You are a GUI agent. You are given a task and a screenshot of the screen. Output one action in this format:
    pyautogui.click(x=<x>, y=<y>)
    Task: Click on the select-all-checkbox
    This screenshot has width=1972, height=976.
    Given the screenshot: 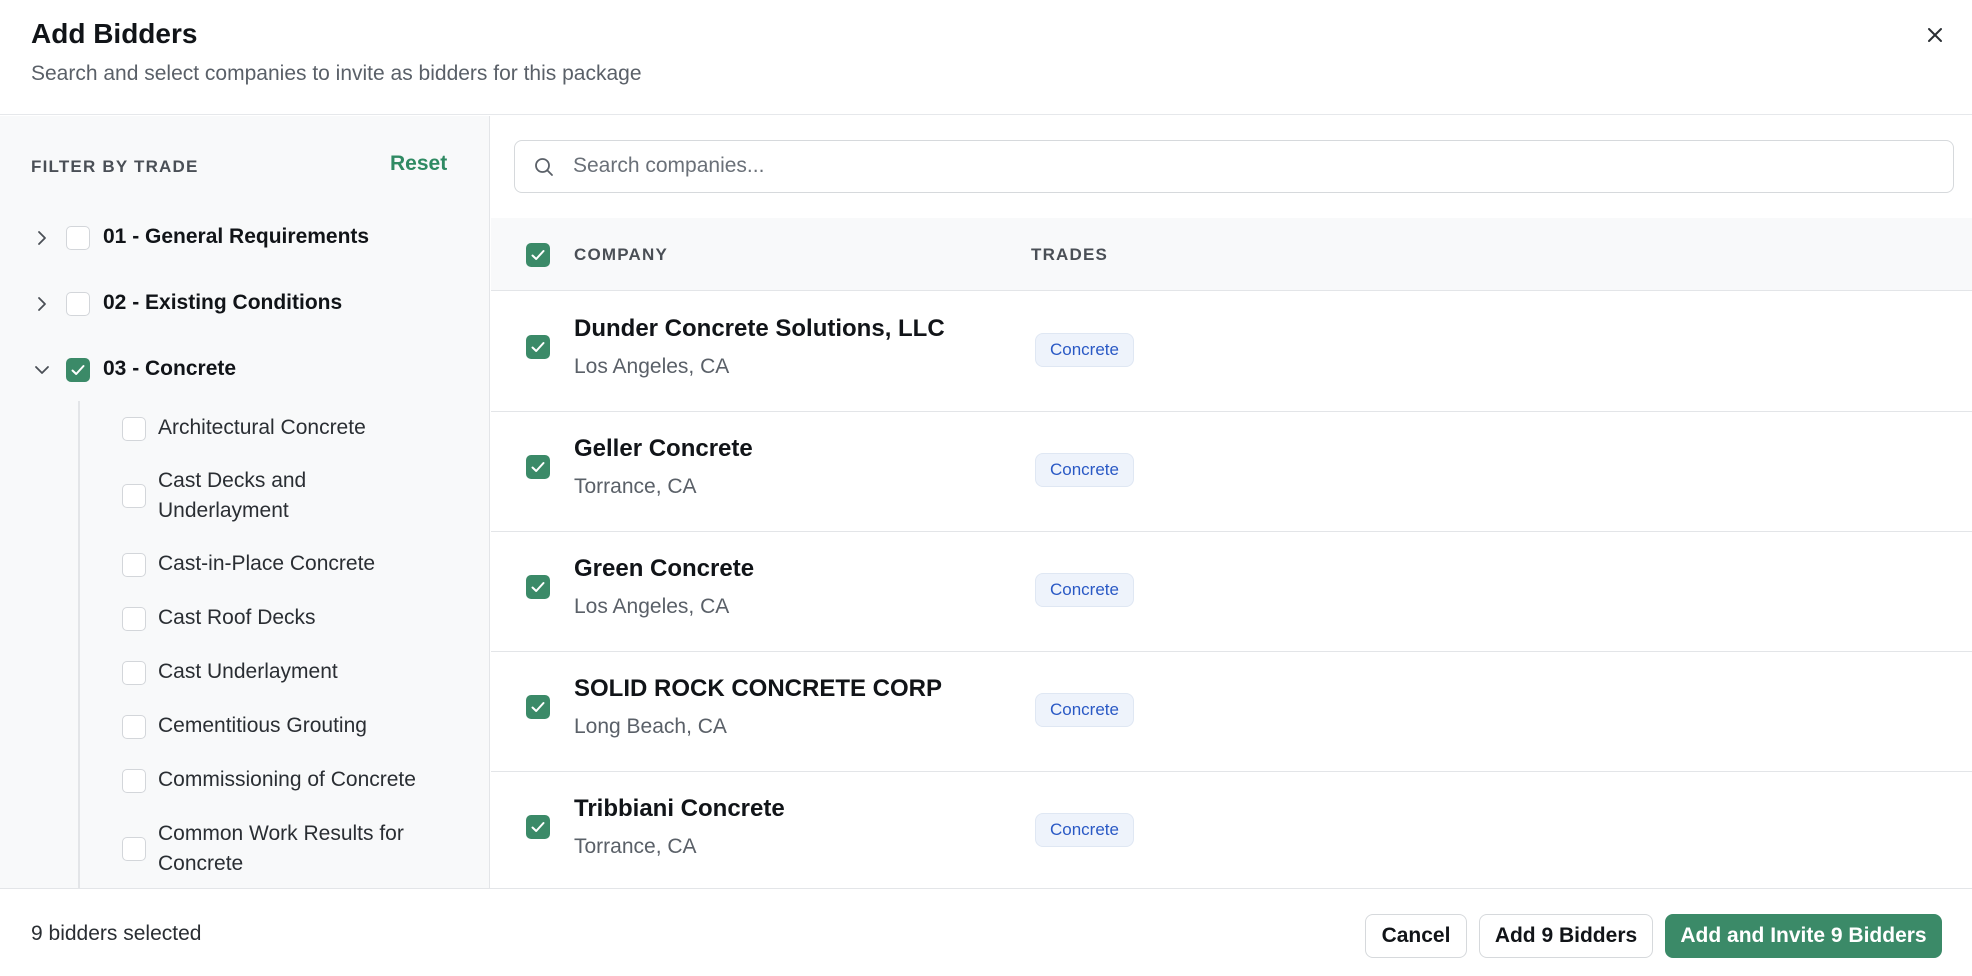 What is the action you would take?
    pyautogui.click(x=538, y=255)
    